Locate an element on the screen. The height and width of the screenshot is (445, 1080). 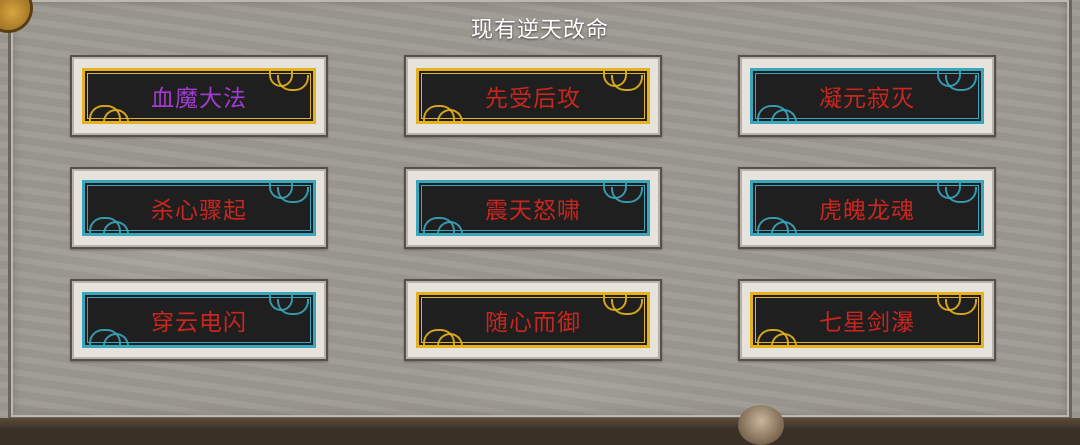
skill-button-2: 先受后攻 is located at coordinates (533, 96).